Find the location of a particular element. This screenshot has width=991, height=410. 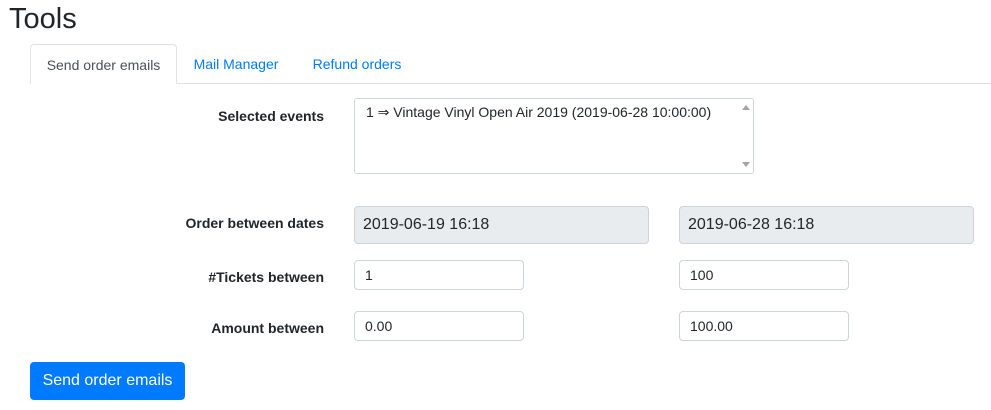

order-date-to-field: 2019-06-28 16:18 is located at coordinates (826, 225).